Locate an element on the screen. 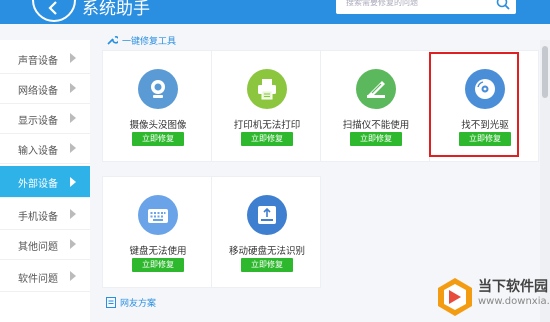 This screenshot has width=550, height=322. sidebar-item-label: 网络设备 is located at coordinates (38, 91).